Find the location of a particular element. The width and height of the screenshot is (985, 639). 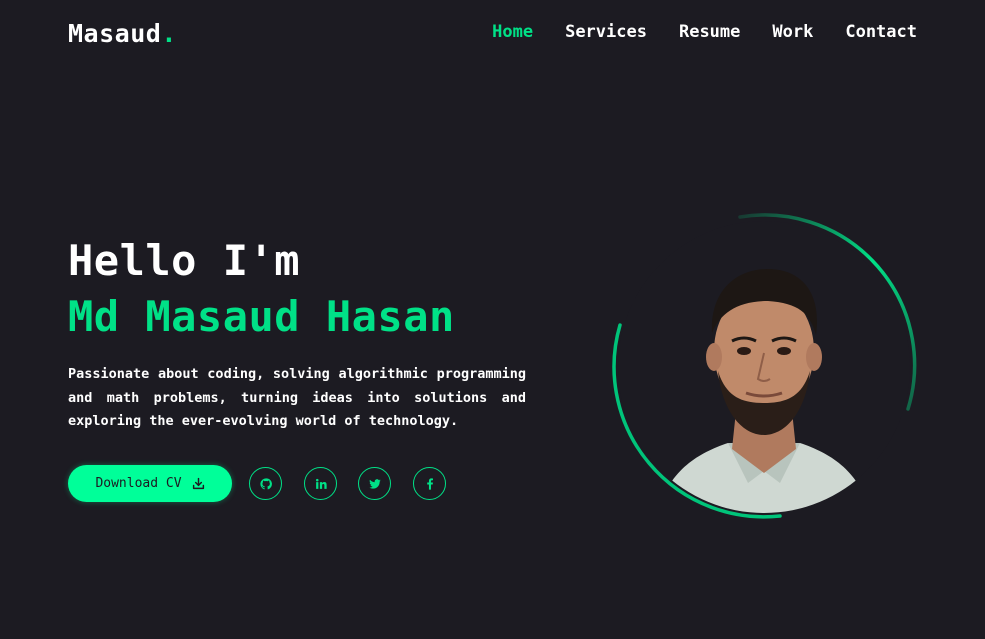

github-link is located at coordinates (265, 483).